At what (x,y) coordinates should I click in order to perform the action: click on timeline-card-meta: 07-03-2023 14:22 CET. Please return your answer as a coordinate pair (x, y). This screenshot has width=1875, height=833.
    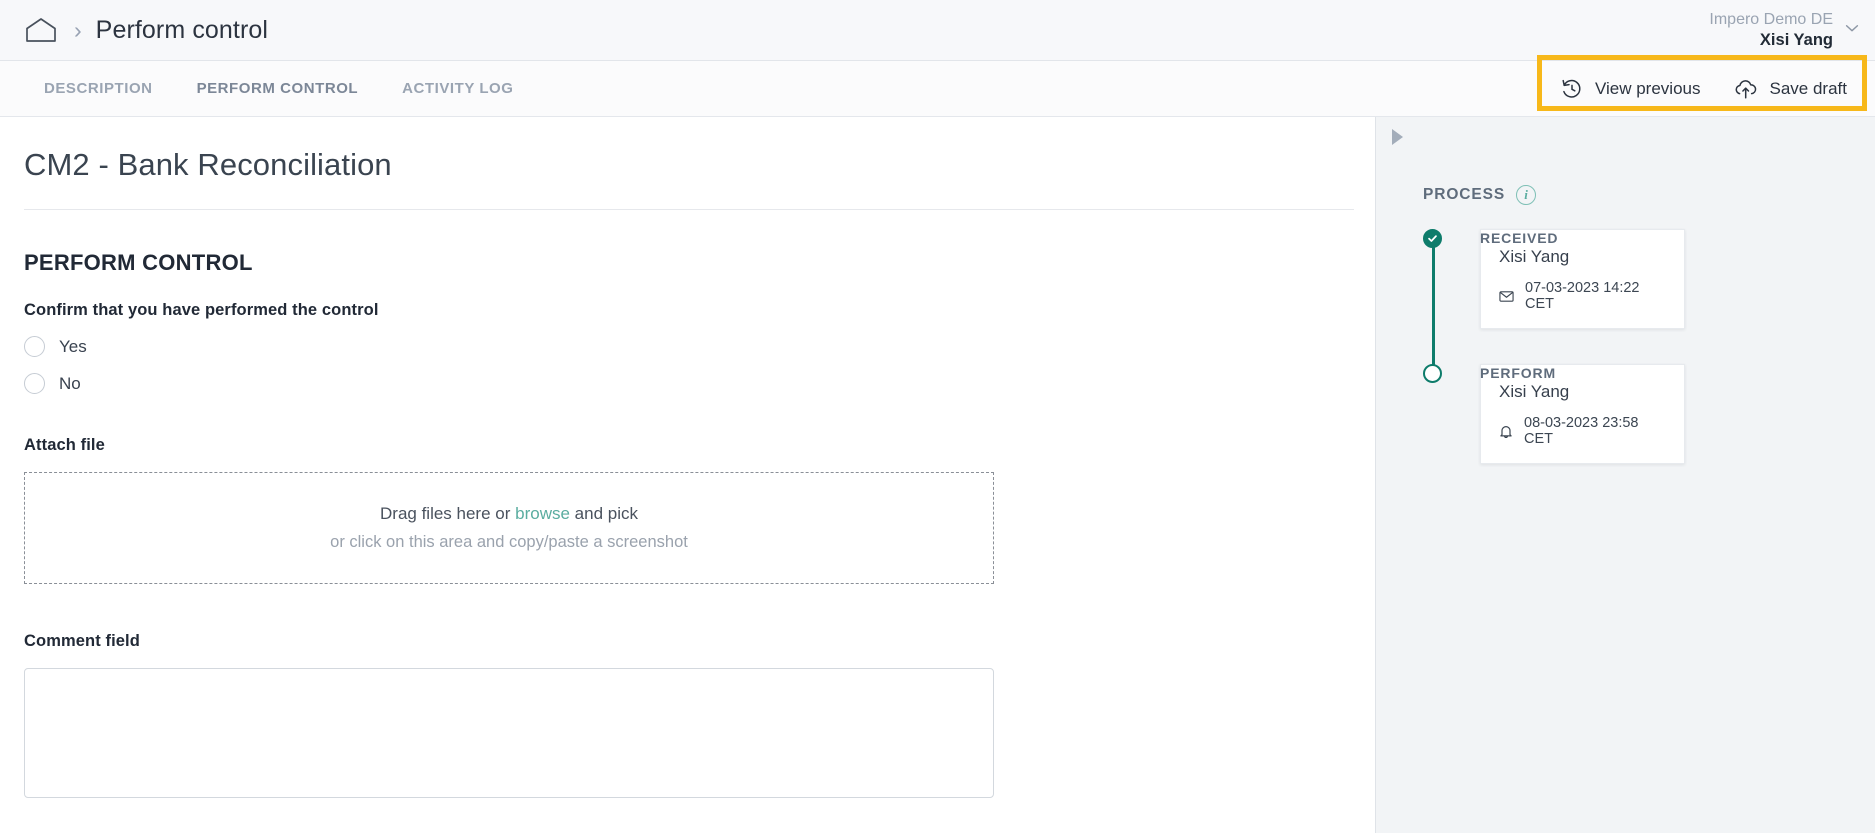
    Looking at the image, I should click on (1582, 296).